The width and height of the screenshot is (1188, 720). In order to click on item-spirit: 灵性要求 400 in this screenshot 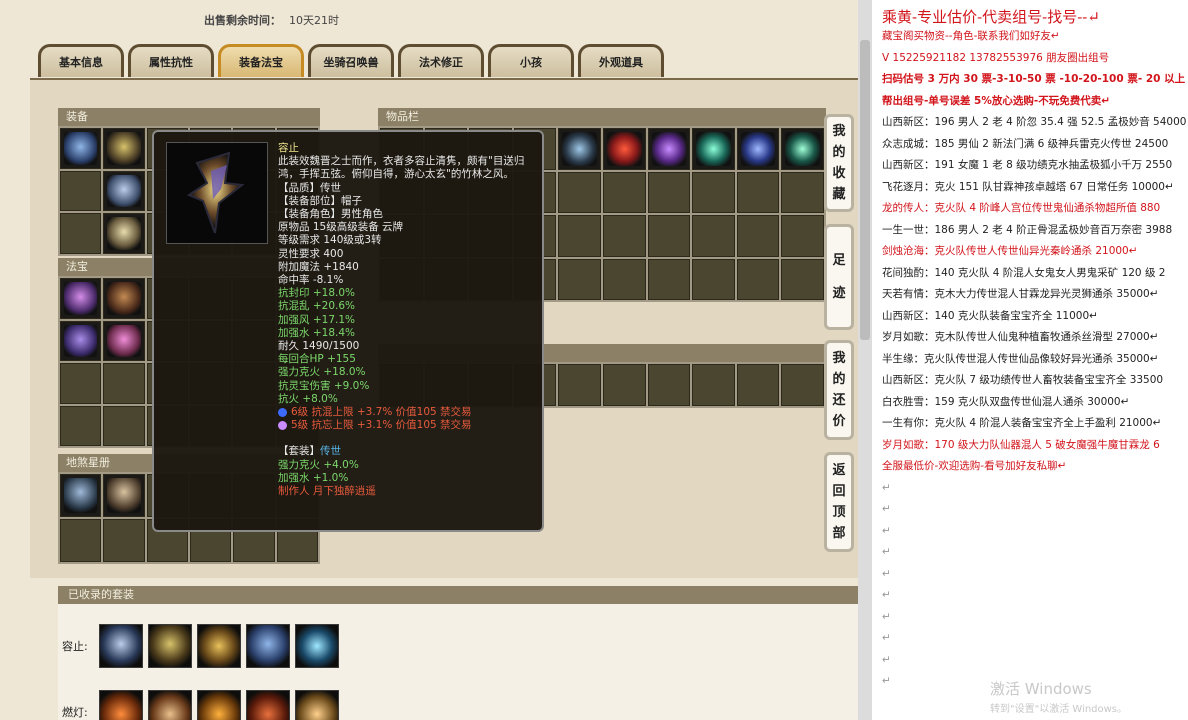, I will do `click(311, 253)`.